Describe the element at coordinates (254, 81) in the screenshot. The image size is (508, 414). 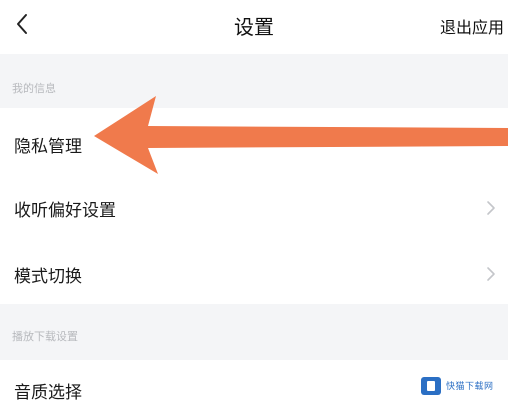
I see `section-header-my-info: 我的信息` at that location.